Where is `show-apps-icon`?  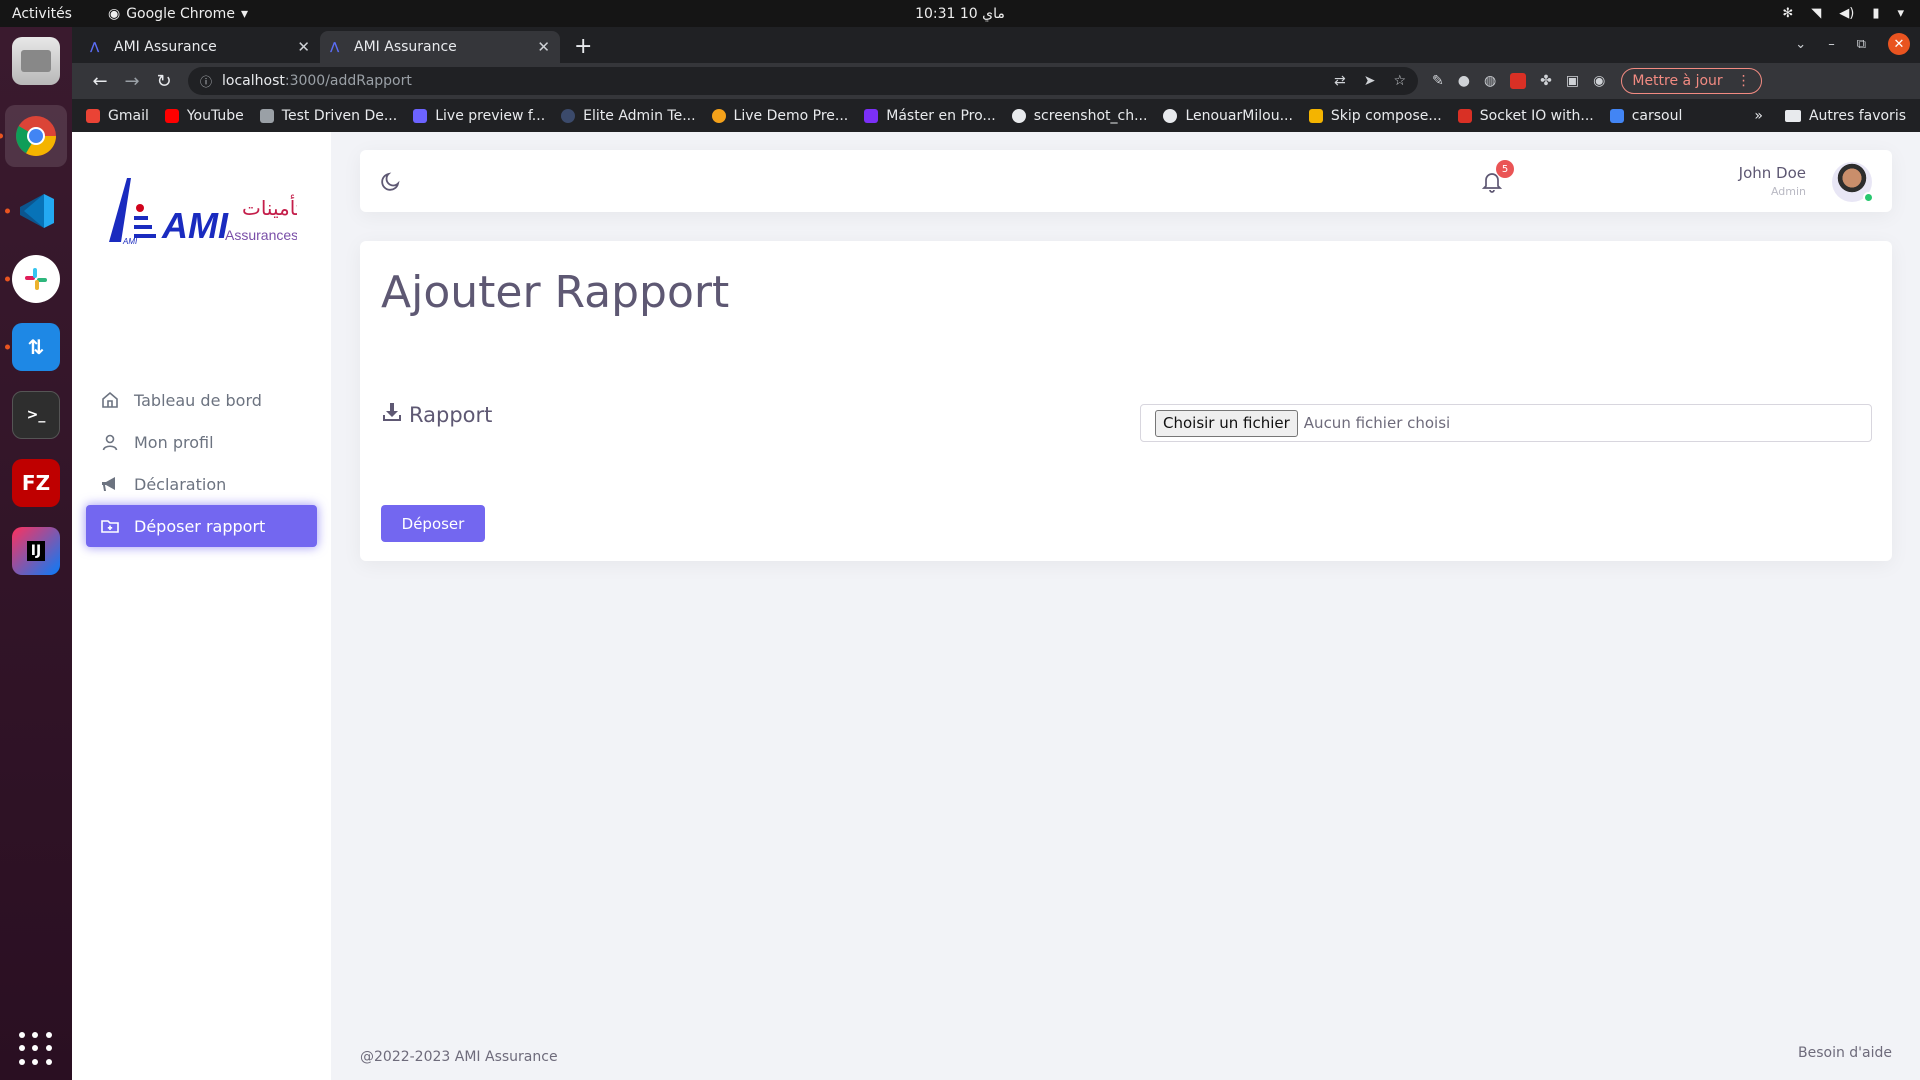
show-apps-icon is located at coordinates (36, 1049).